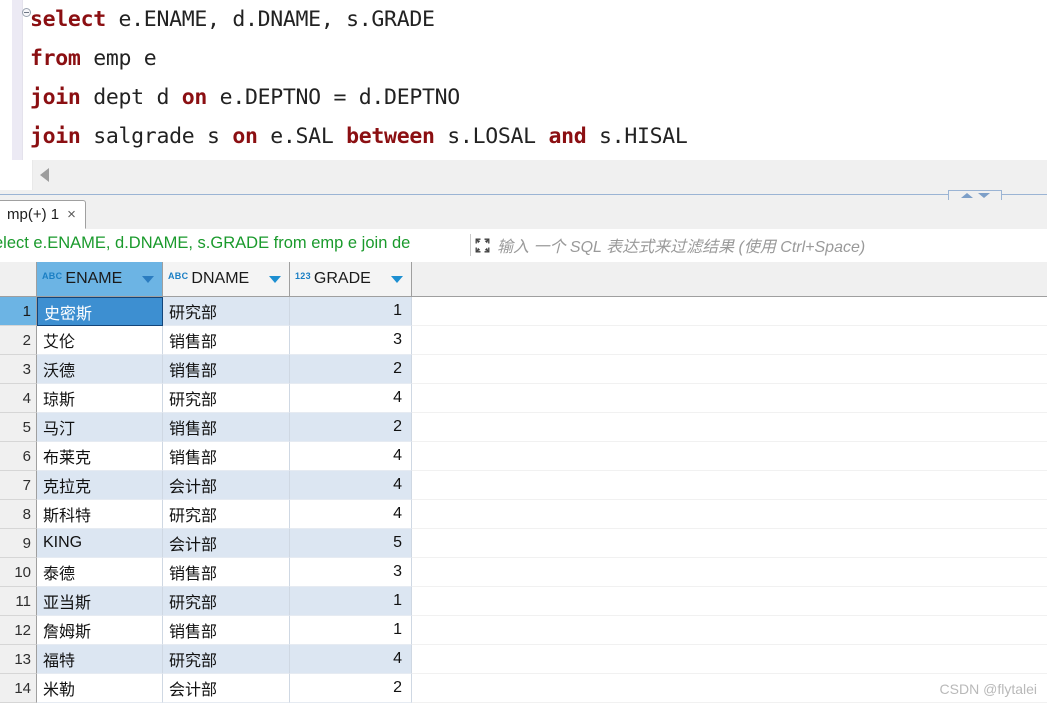 The width and height of the screenshot is (1047, 704). What do you see at coordinates (100, 630) in the screenshot?
I see `cell-ename: 詹姆斯` at bounding box center [100, 630].